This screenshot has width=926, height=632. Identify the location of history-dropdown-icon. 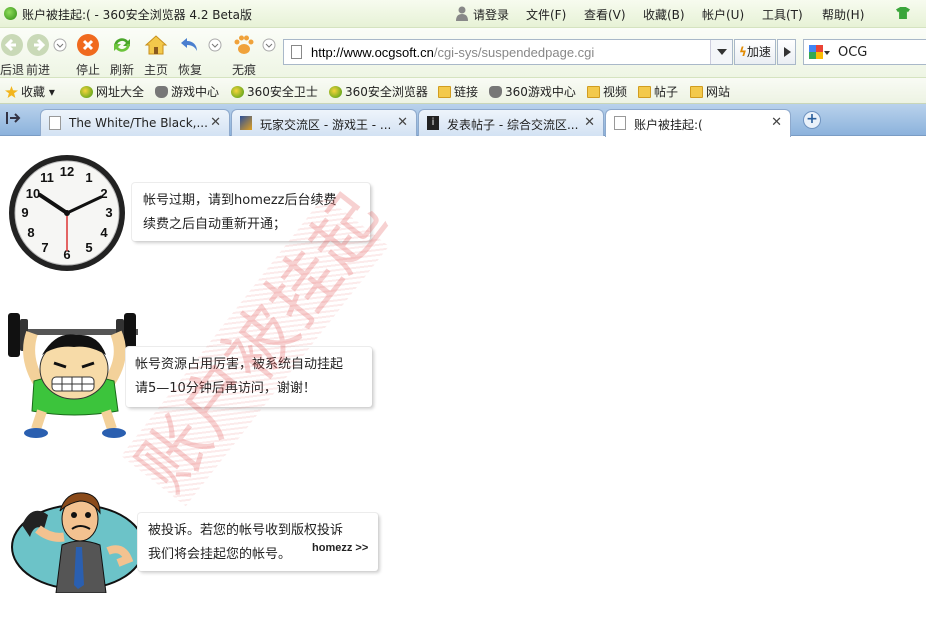
(60, 45).